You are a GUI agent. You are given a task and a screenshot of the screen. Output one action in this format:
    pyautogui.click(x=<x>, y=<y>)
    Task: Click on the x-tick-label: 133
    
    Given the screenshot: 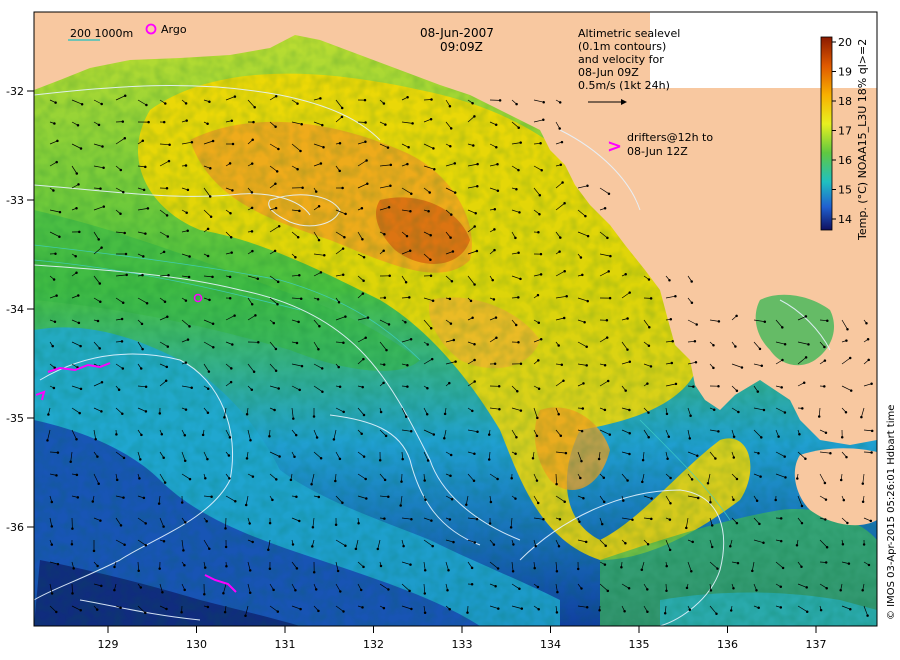 What is the action you would take?
    pyautogui.click(x=462, y=644)
    